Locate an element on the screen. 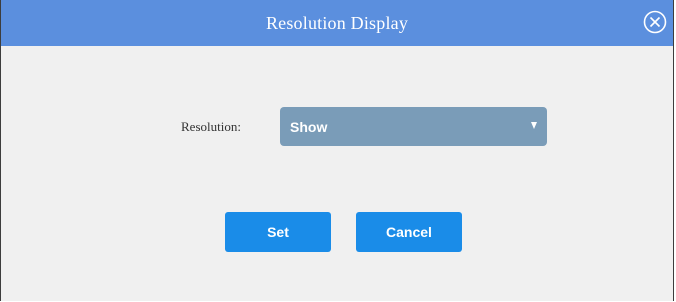 The image size is (676, 302). resolution-select: Show is located at coordinates (413, 126).